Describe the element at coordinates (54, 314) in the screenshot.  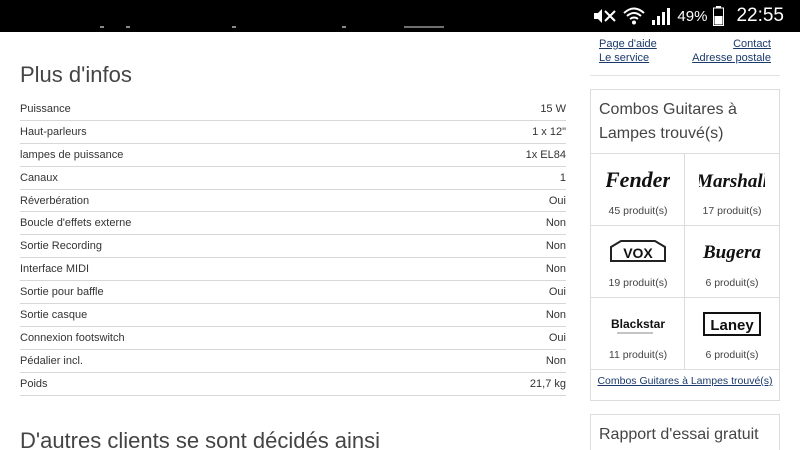
I see `spec-label: Sortie casque` at that location.